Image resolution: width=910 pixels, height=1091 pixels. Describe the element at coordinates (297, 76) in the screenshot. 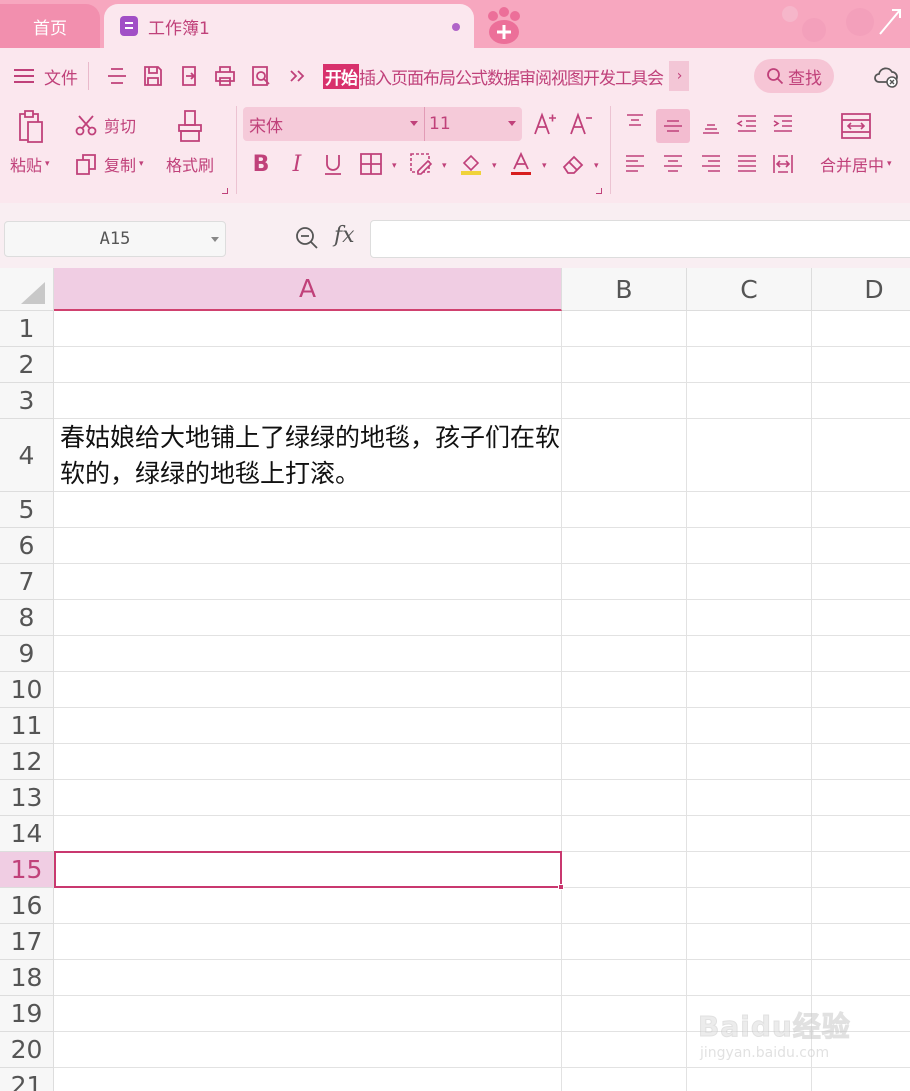

I see `more-quick-tools-button` at that location.